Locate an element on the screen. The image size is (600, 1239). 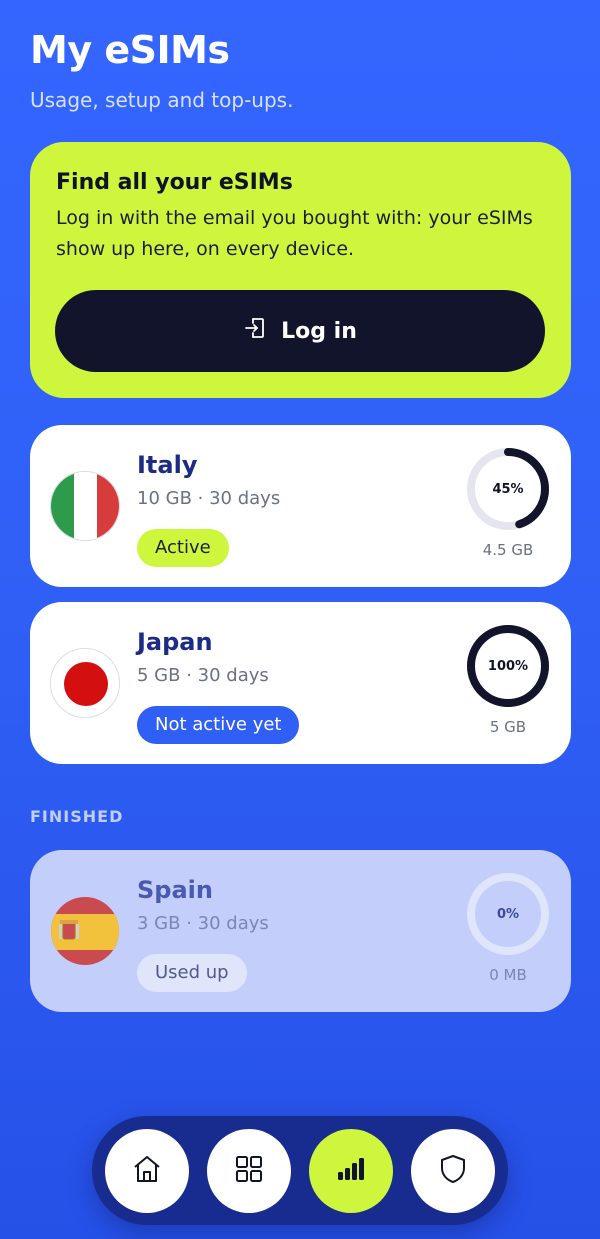
japan-flag is located at coordinates (85, 683).